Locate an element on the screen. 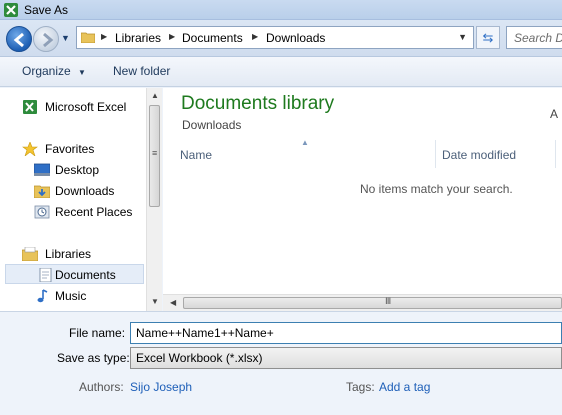  library-subtitle: Downloads is located at coordinates (212, 125).